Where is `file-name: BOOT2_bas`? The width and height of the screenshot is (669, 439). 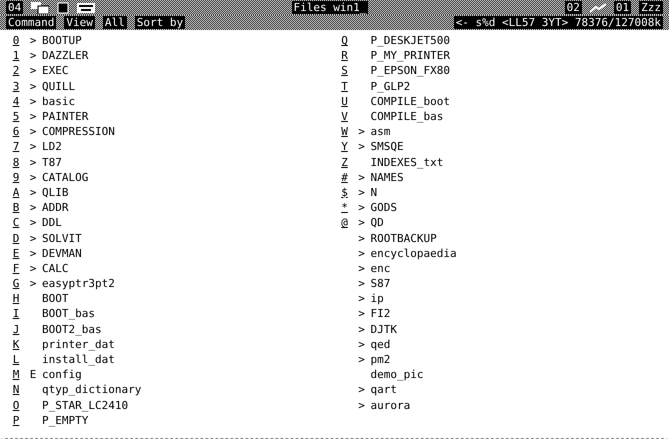 file-name: BOOT2_bas is located at coordinates (72, 329).